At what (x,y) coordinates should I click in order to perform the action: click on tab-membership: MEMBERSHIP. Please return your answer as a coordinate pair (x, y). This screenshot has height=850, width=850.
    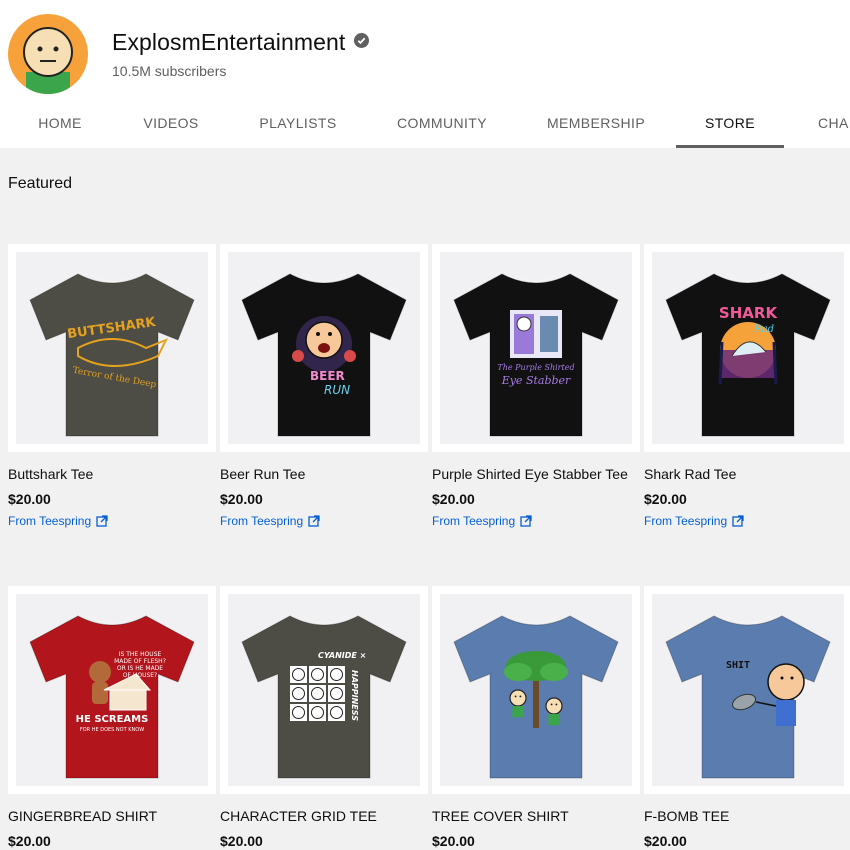
    Looking at the image, I should click on (596, 124).